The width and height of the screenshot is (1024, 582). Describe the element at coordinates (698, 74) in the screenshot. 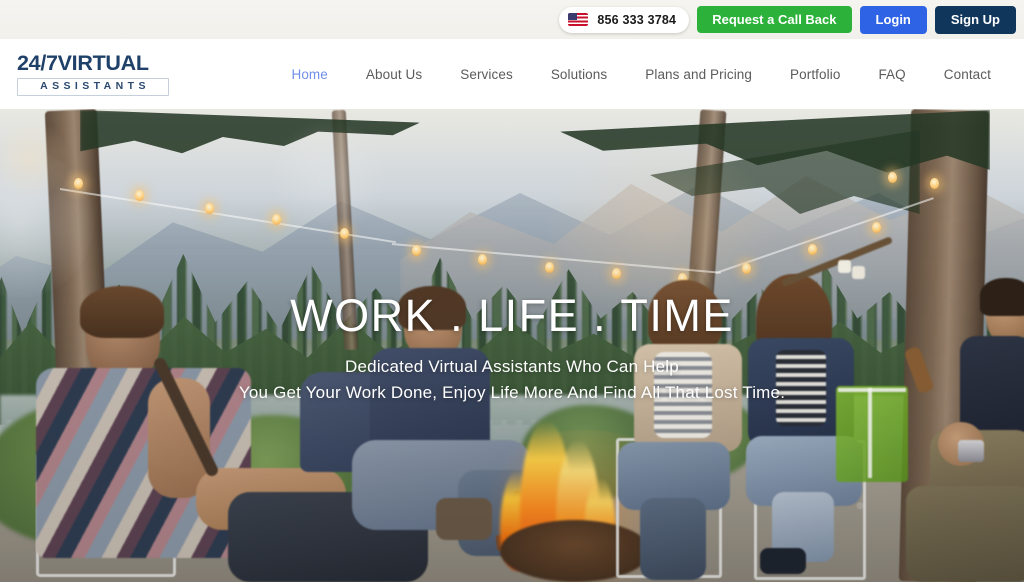

I see `nav-item-plans-and-pricing: Plans and Pricing` at that location.